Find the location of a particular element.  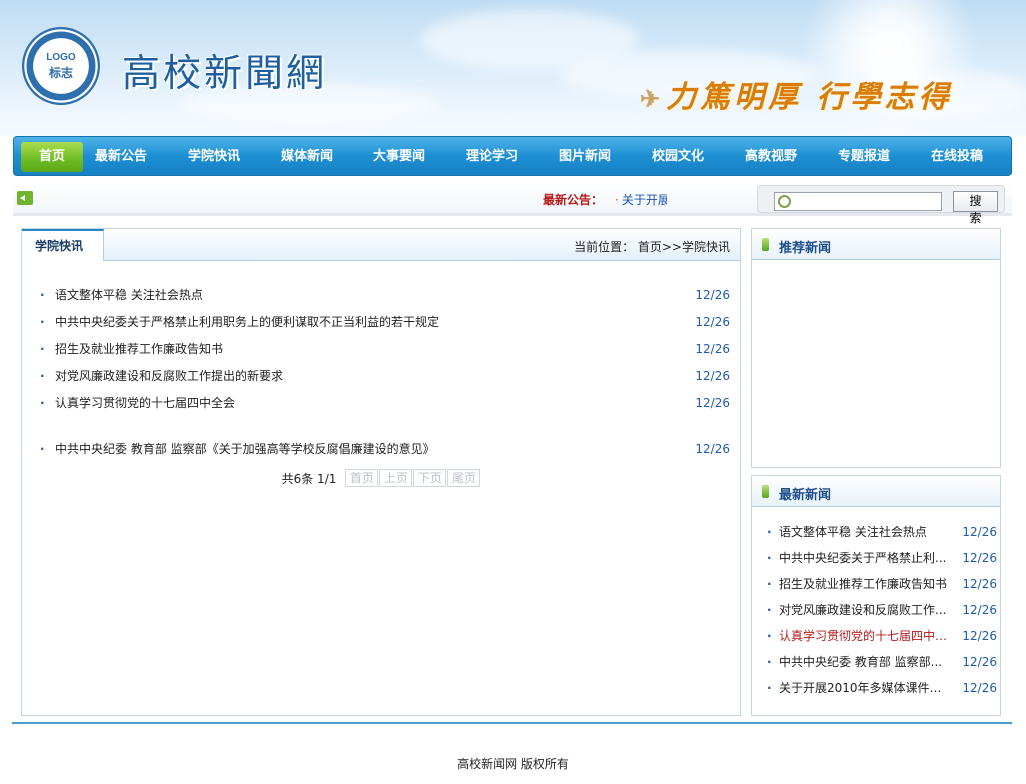

search-input is located at coordinates (858, 201).